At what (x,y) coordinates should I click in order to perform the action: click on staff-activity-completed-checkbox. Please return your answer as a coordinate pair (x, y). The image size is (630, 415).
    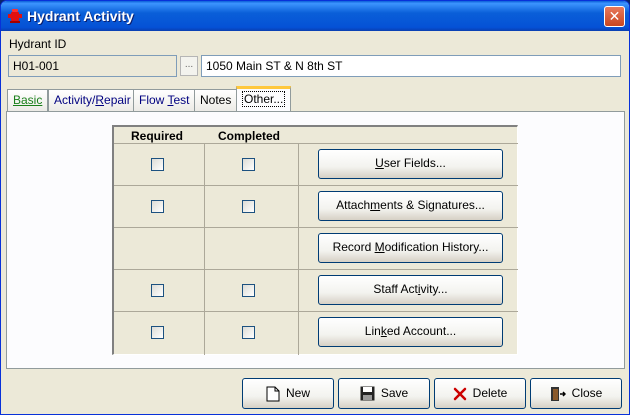
    Looking at the image, I should click on (248, 290).